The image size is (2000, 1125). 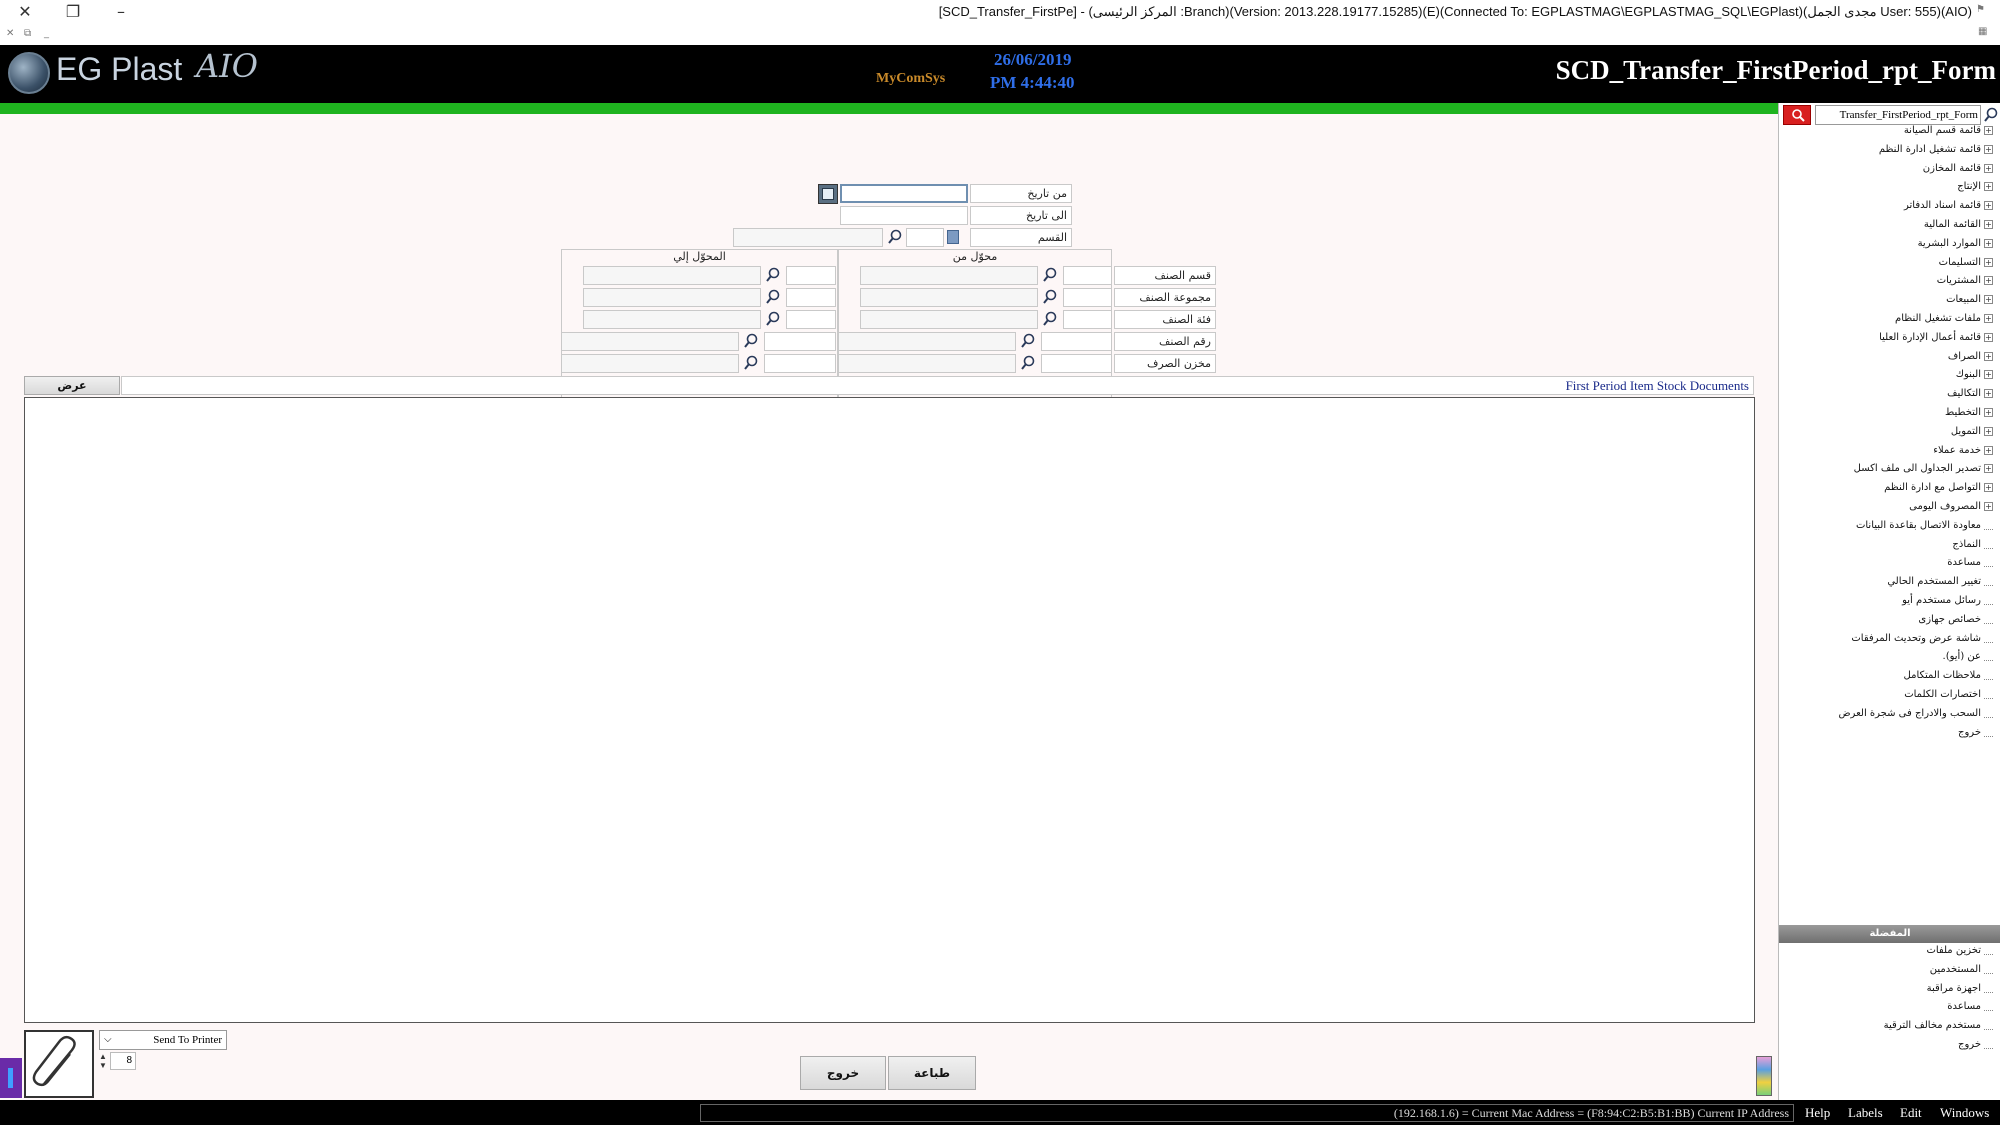 I want to click on restore-icon: ❐, so click(x=73, y=12).